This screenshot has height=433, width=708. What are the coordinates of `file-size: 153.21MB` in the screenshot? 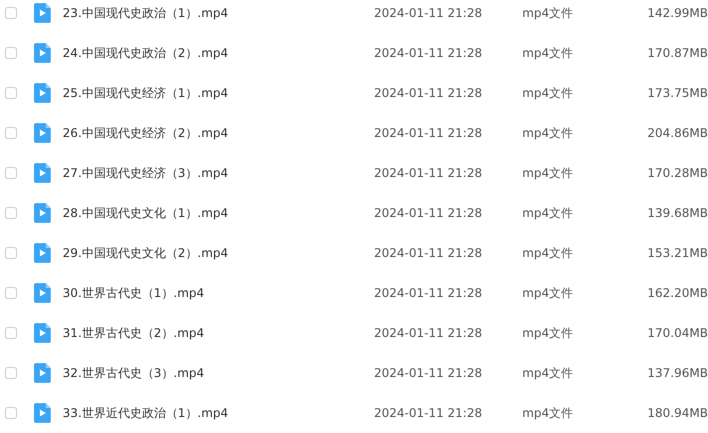 It's located at (677, 253).